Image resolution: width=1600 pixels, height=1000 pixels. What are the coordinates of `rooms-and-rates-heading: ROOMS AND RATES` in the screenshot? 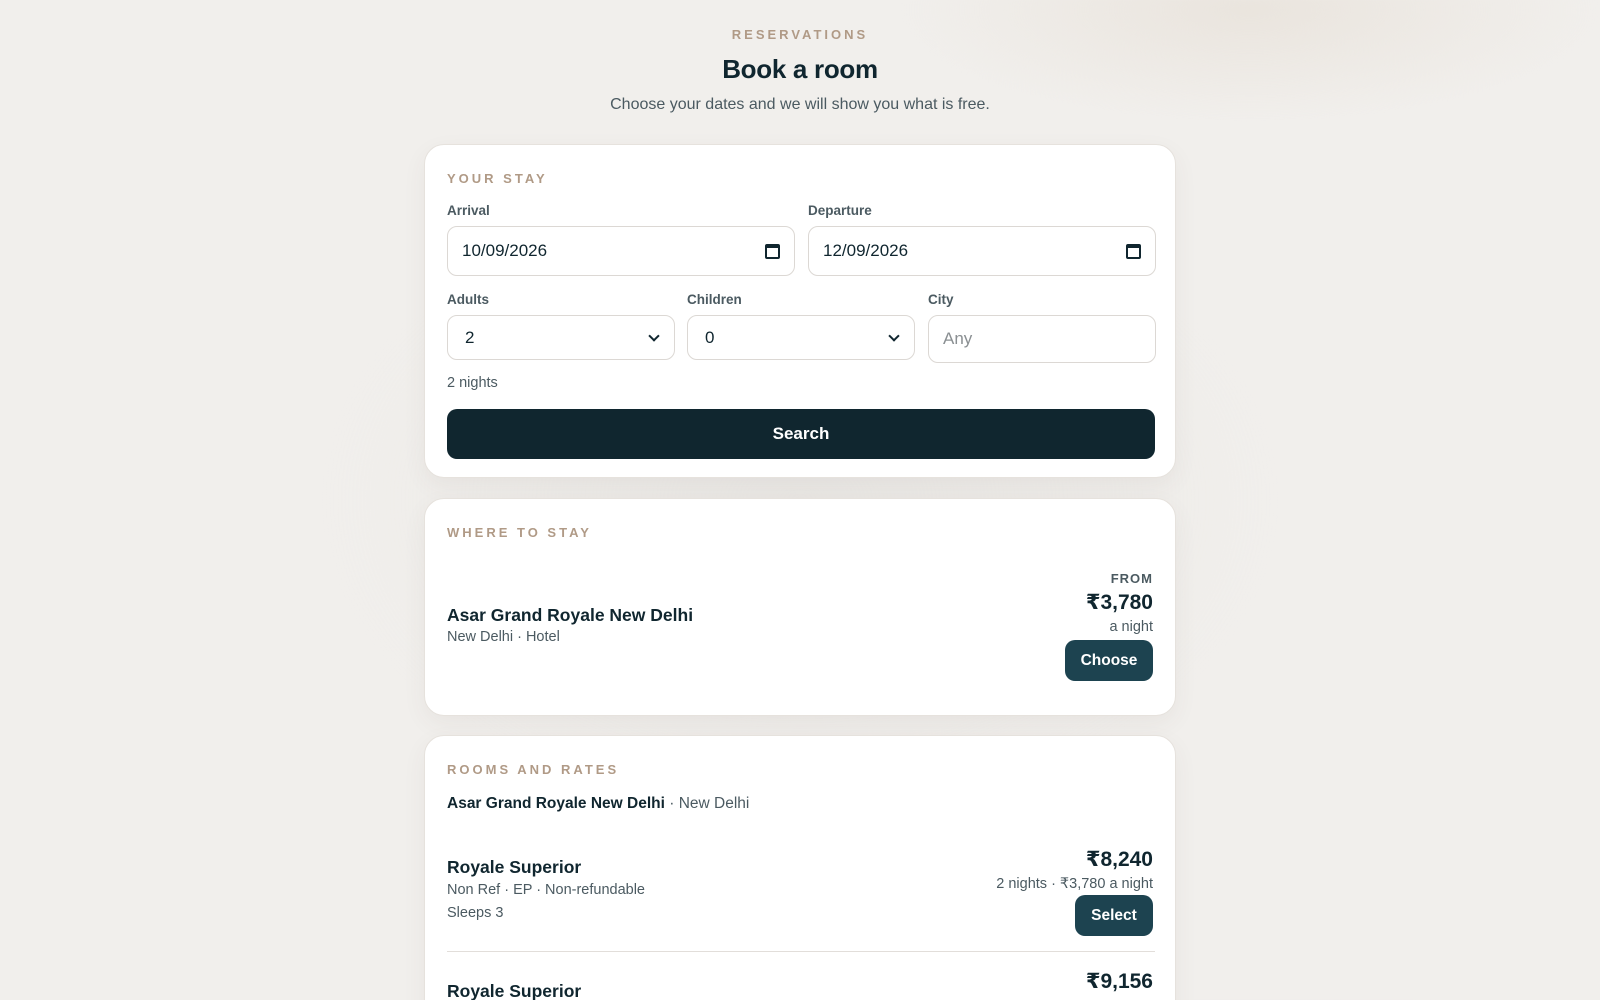 It's located at (533, 769).